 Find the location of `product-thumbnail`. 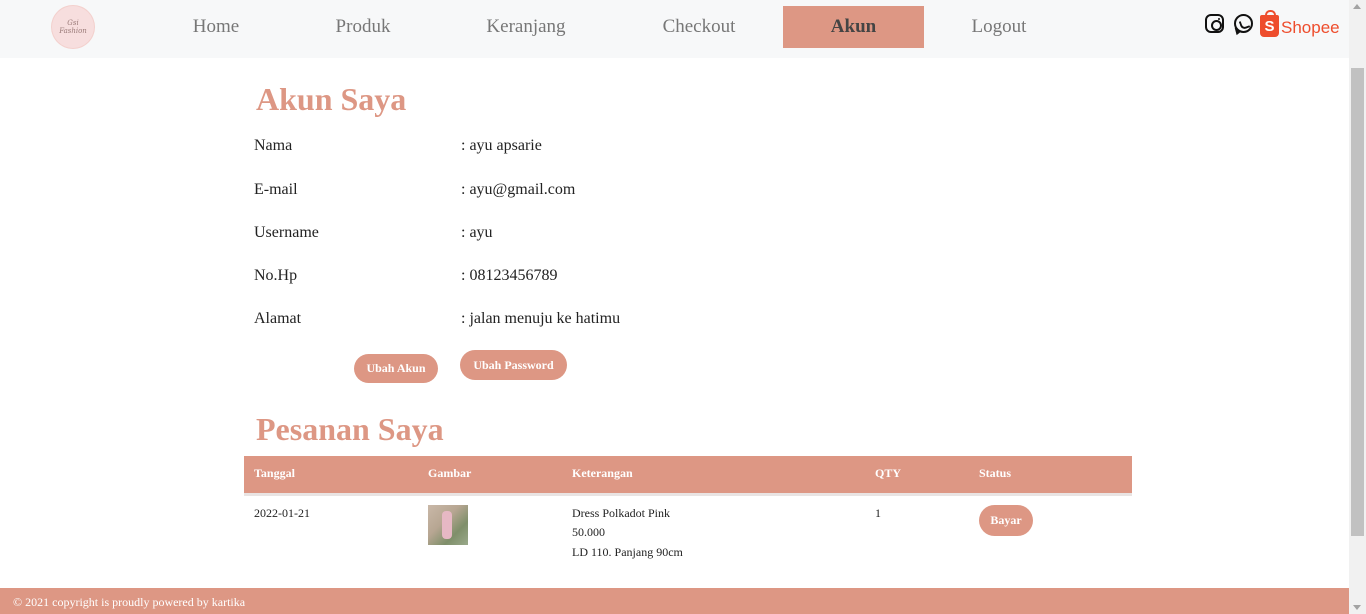

product-thumbnail is located at coordinates (448, 525).